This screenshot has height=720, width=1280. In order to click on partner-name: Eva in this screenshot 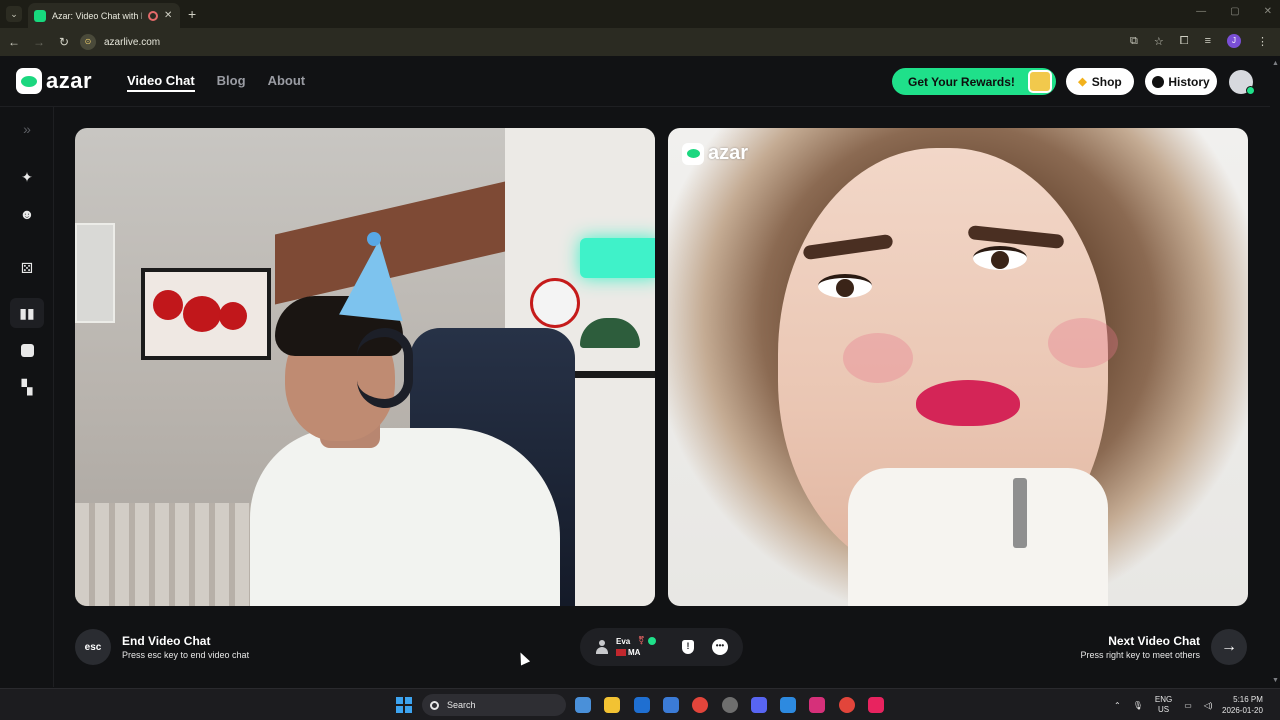, I will do `click(623, 641)`.